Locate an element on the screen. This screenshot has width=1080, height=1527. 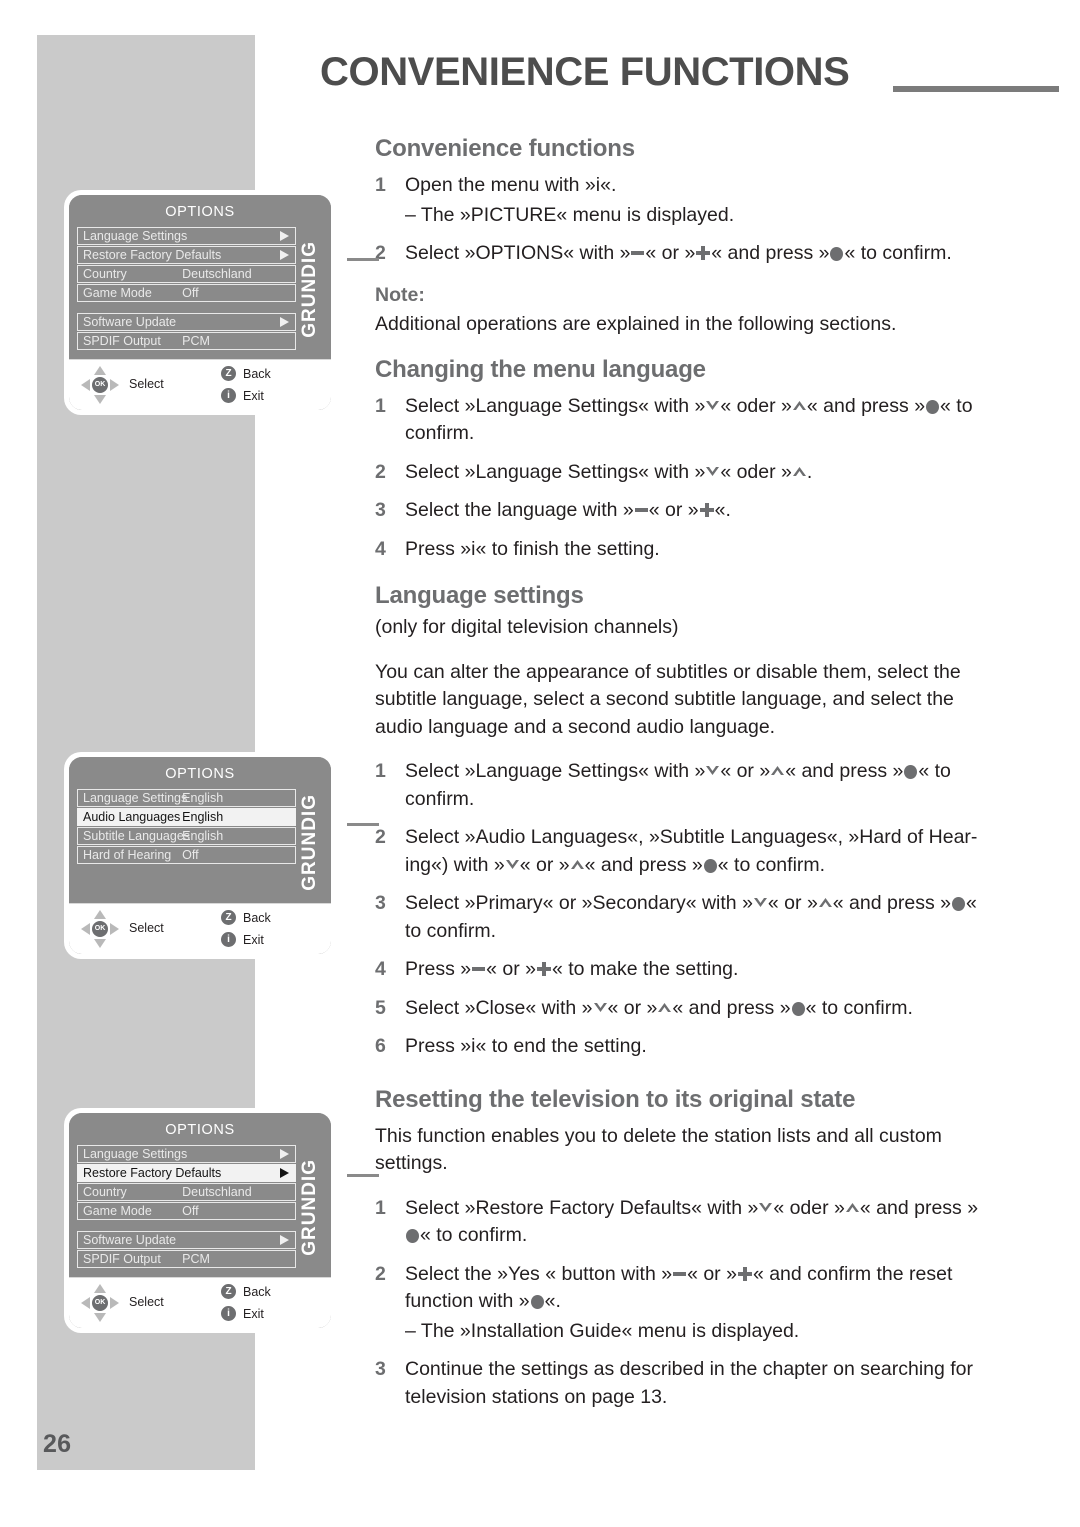
step-text: « to confirm. is located at coordinates (771, 864).